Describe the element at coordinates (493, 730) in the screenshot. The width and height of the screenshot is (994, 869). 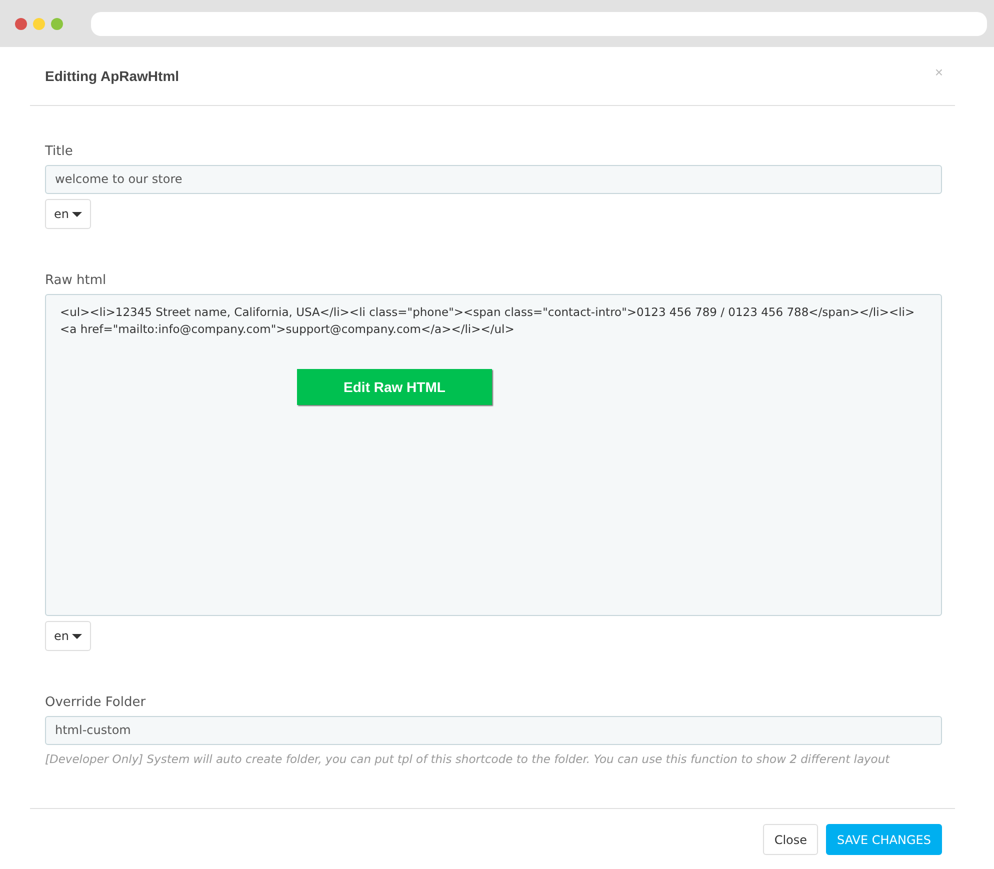
I see `text-field: html-custom` at that location.